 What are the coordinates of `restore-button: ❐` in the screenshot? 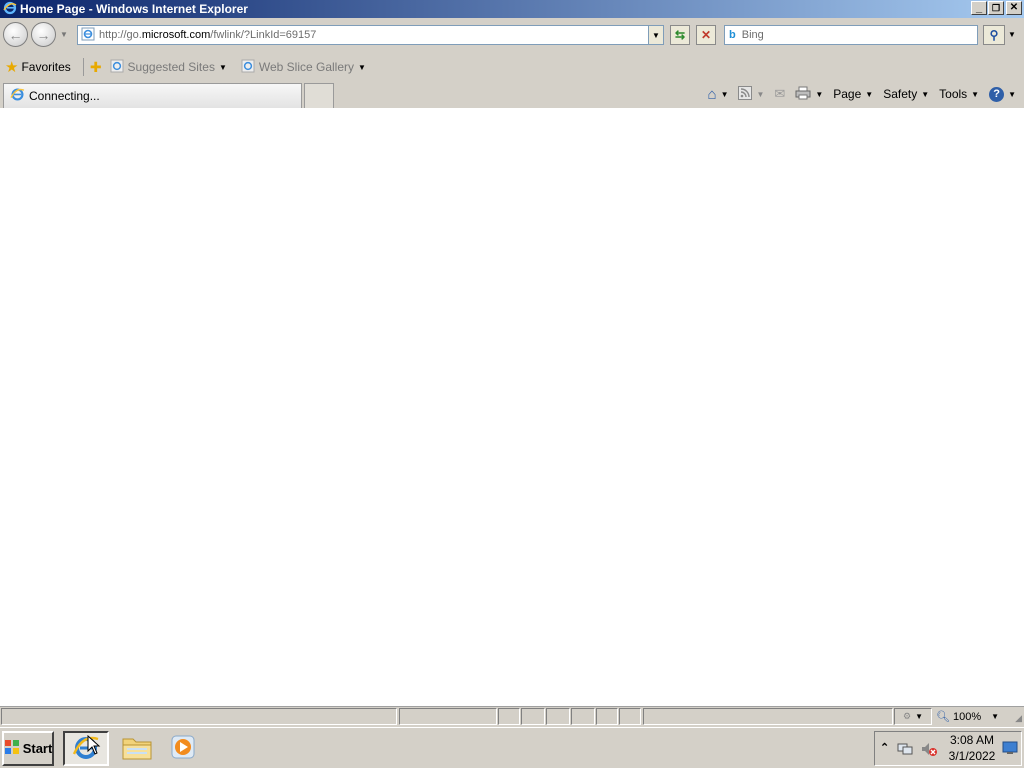 It's located at (996, 8).